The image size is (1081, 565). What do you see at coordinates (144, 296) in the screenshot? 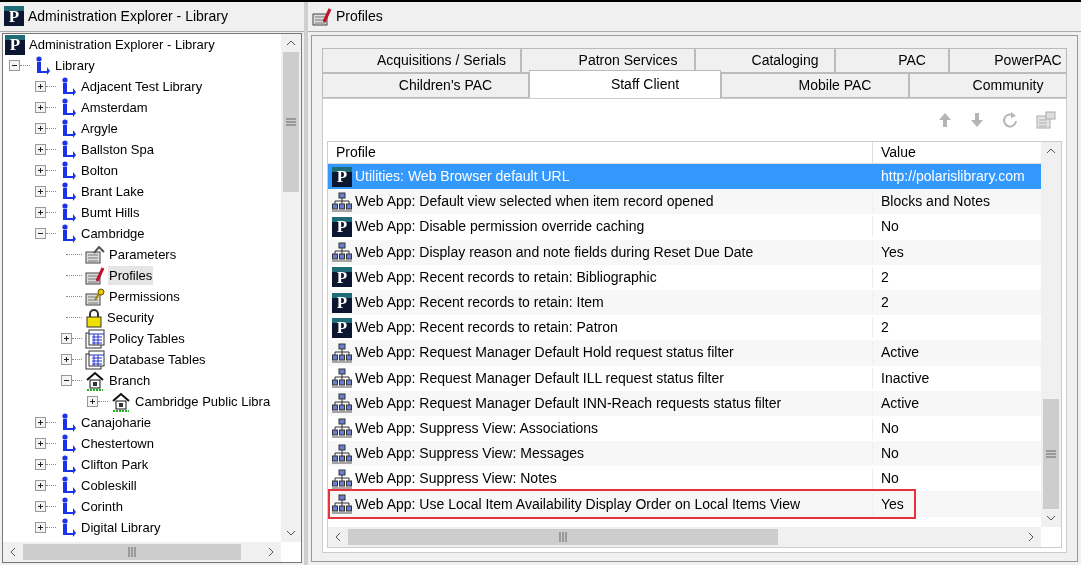
I see `tree-item: Permissions` at bounding box center [144, 296].